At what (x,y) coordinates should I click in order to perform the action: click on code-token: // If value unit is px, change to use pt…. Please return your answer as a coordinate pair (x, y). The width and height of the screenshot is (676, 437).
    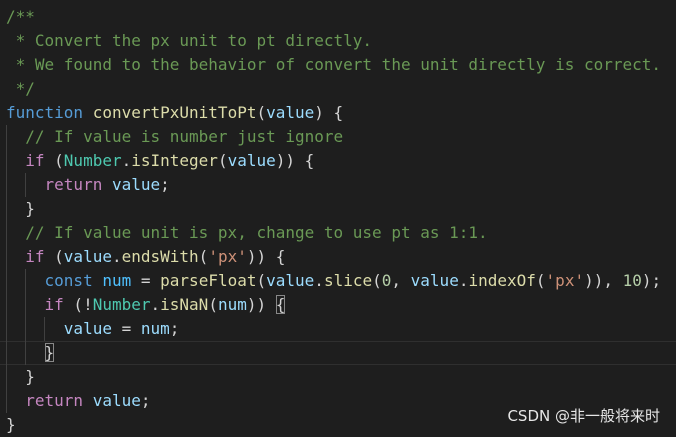
    Looking at the image, I should click on (256, 232).